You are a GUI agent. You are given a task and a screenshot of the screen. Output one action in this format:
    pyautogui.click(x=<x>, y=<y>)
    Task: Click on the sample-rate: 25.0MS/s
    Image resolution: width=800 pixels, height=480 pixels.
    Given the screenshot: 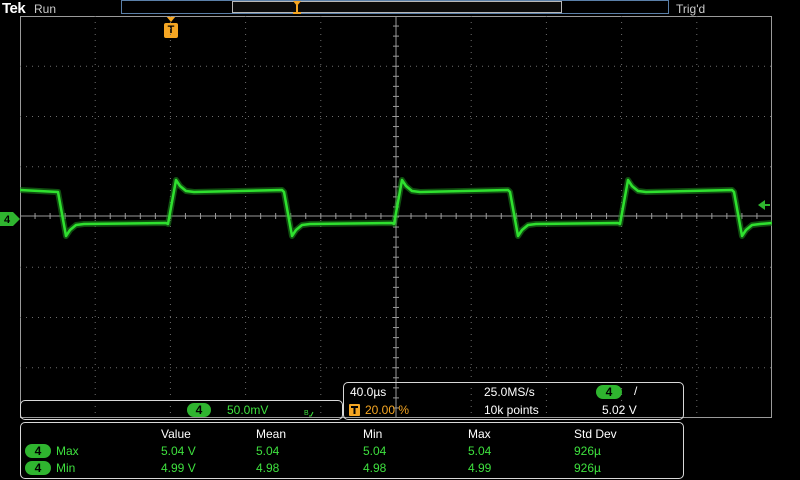 What is the action you would take?
    pyautogui.click(x=509, y=392)
    